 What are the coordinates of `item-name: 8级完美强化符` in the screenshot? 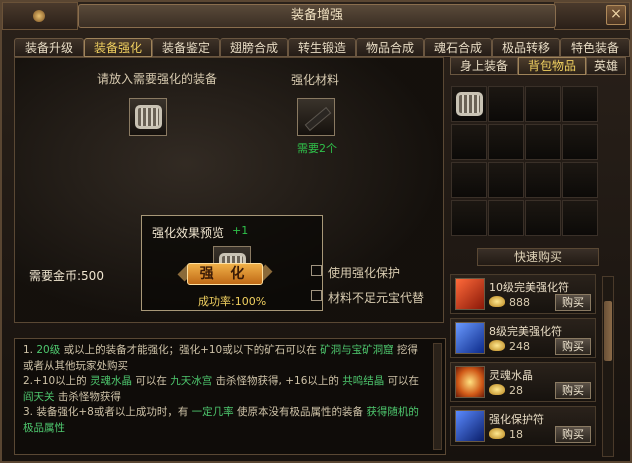 It's located at (525, 331).